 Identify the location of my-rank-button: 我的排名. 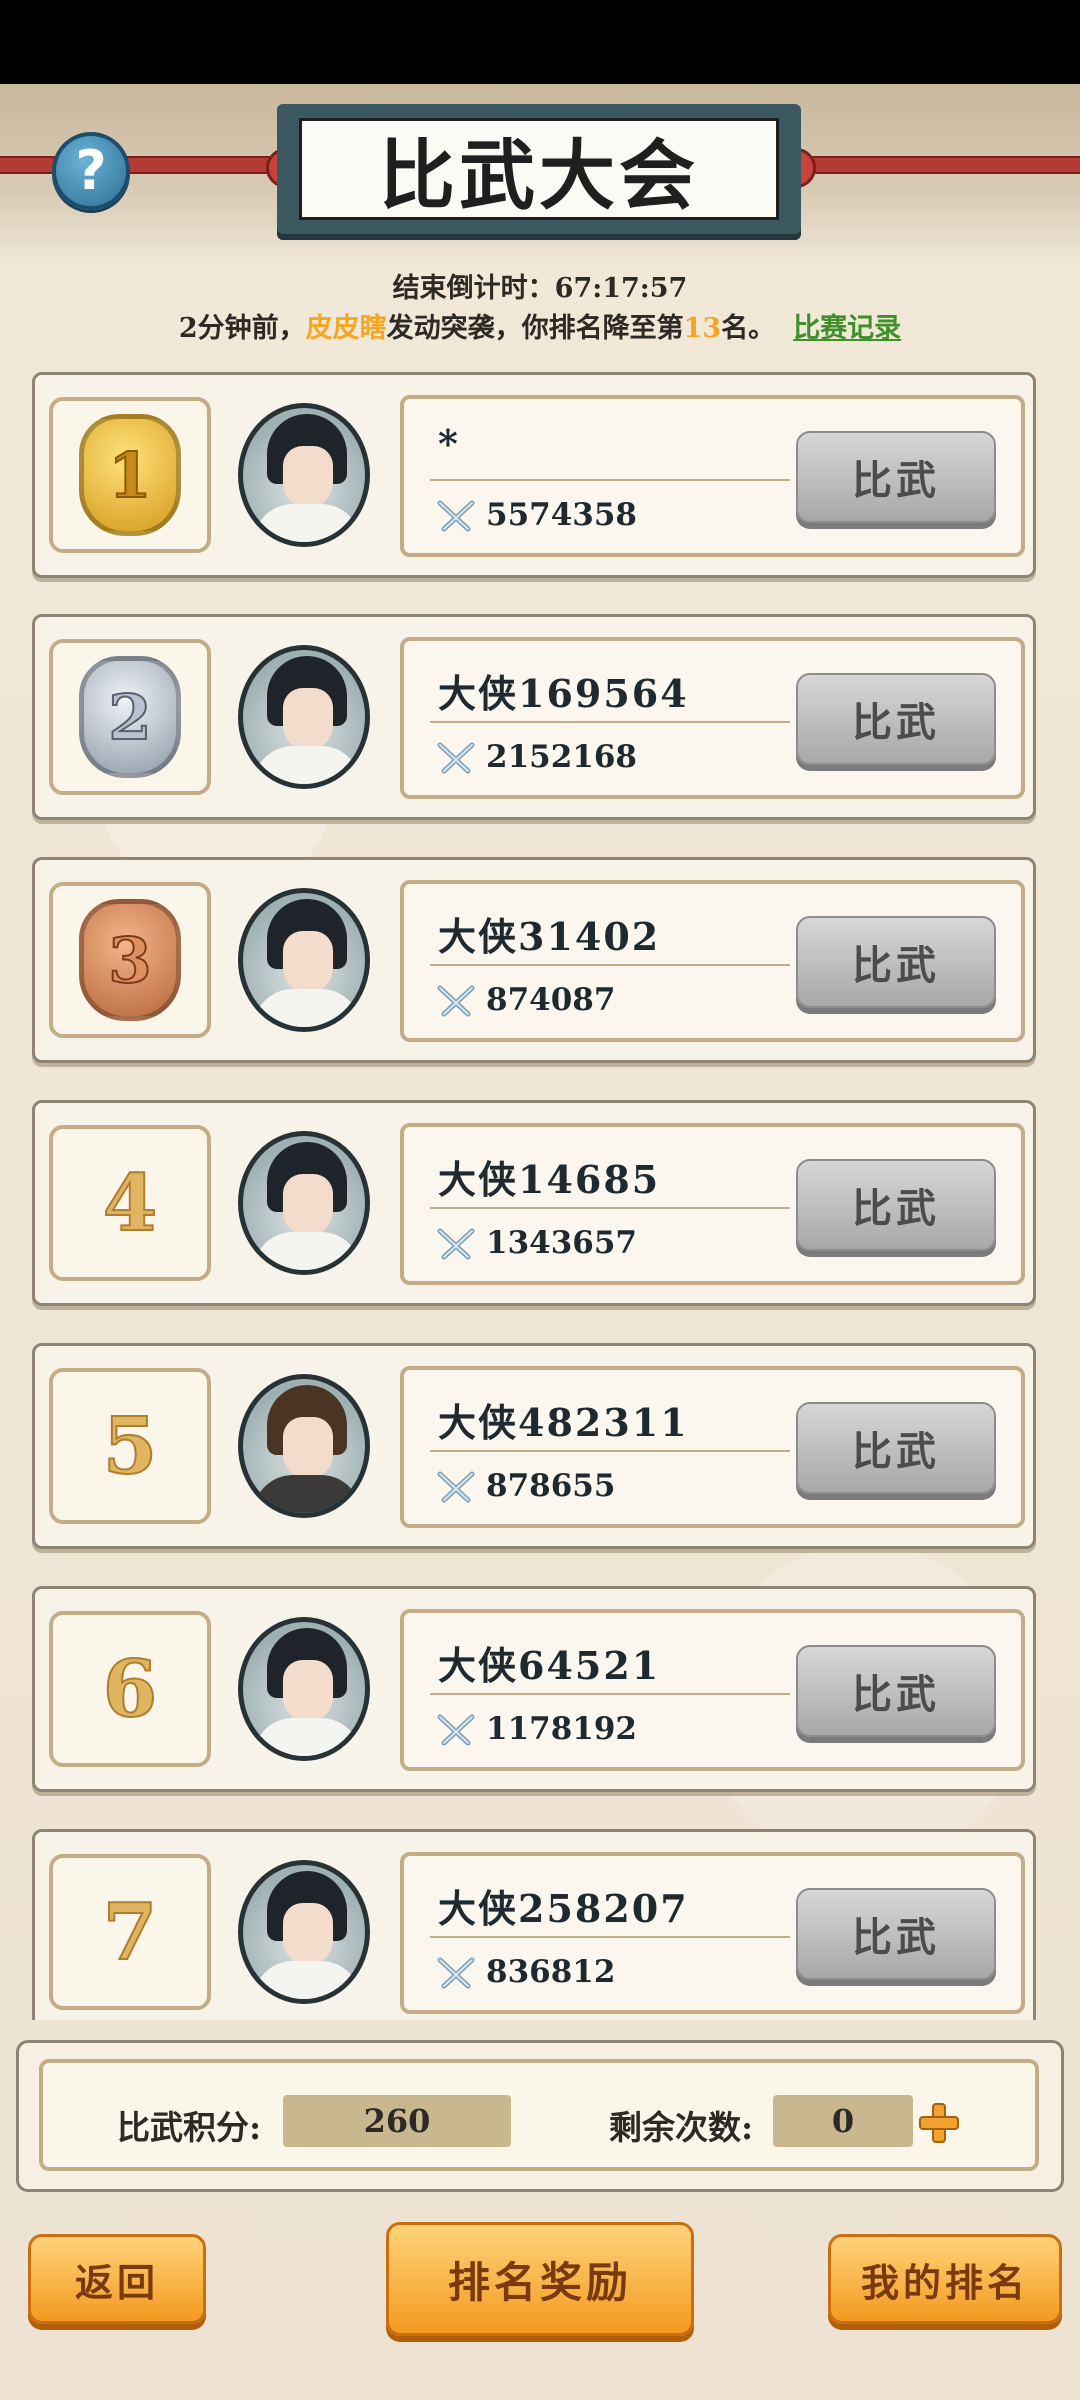
(945, 2279).